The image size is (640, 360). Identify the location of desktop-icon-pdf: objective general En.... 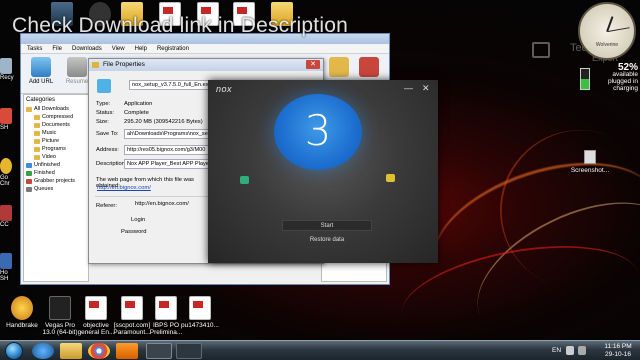
(96, 316).